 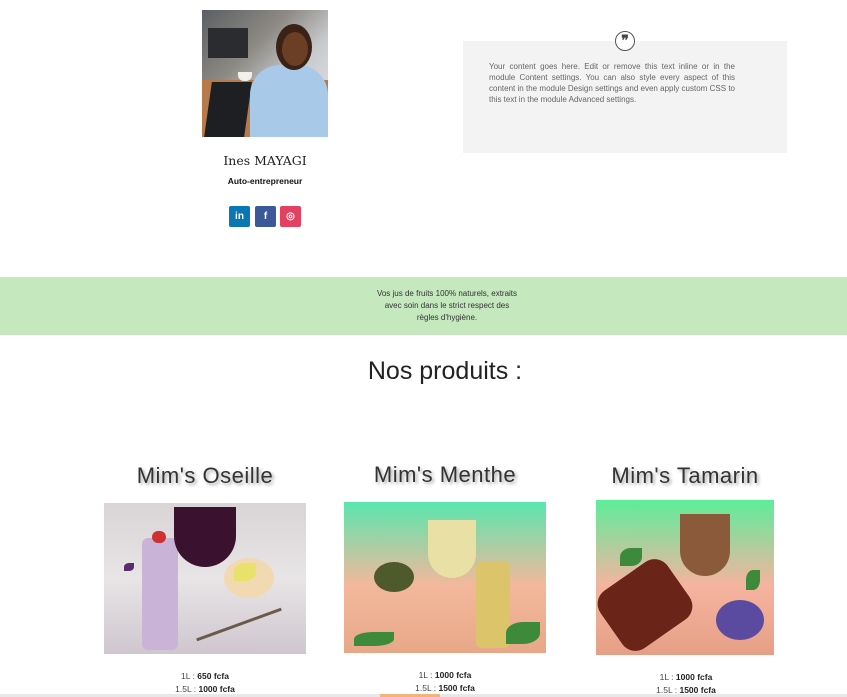 What do you see at coordinates (625, 41) in the screenshot?
I see `quote-icon: ❞` at bounding box center [625, 41].